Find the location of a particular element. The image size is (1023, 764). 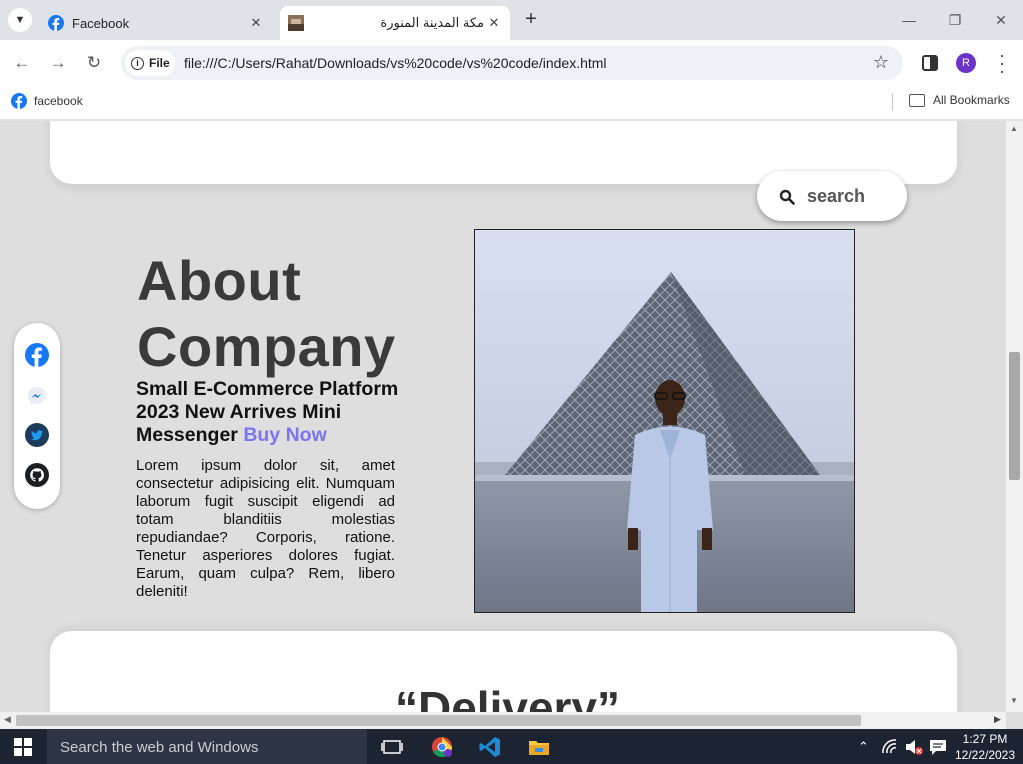

buy-now-link: Buy Now is located at coordinates (284, 435).